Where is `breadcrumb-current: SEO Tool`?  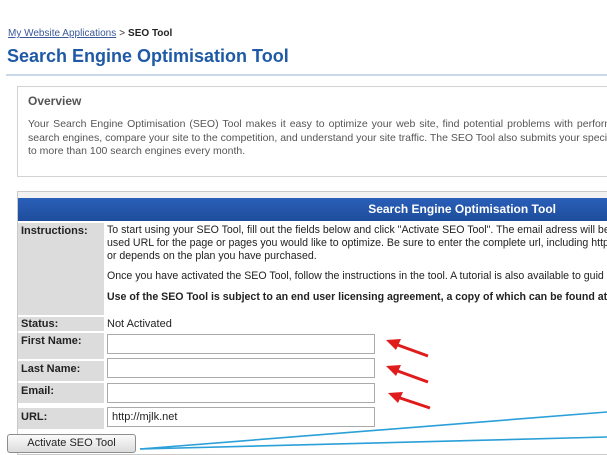
breadcrumb-current: SEO Tool is located at coordinates (150, 33).